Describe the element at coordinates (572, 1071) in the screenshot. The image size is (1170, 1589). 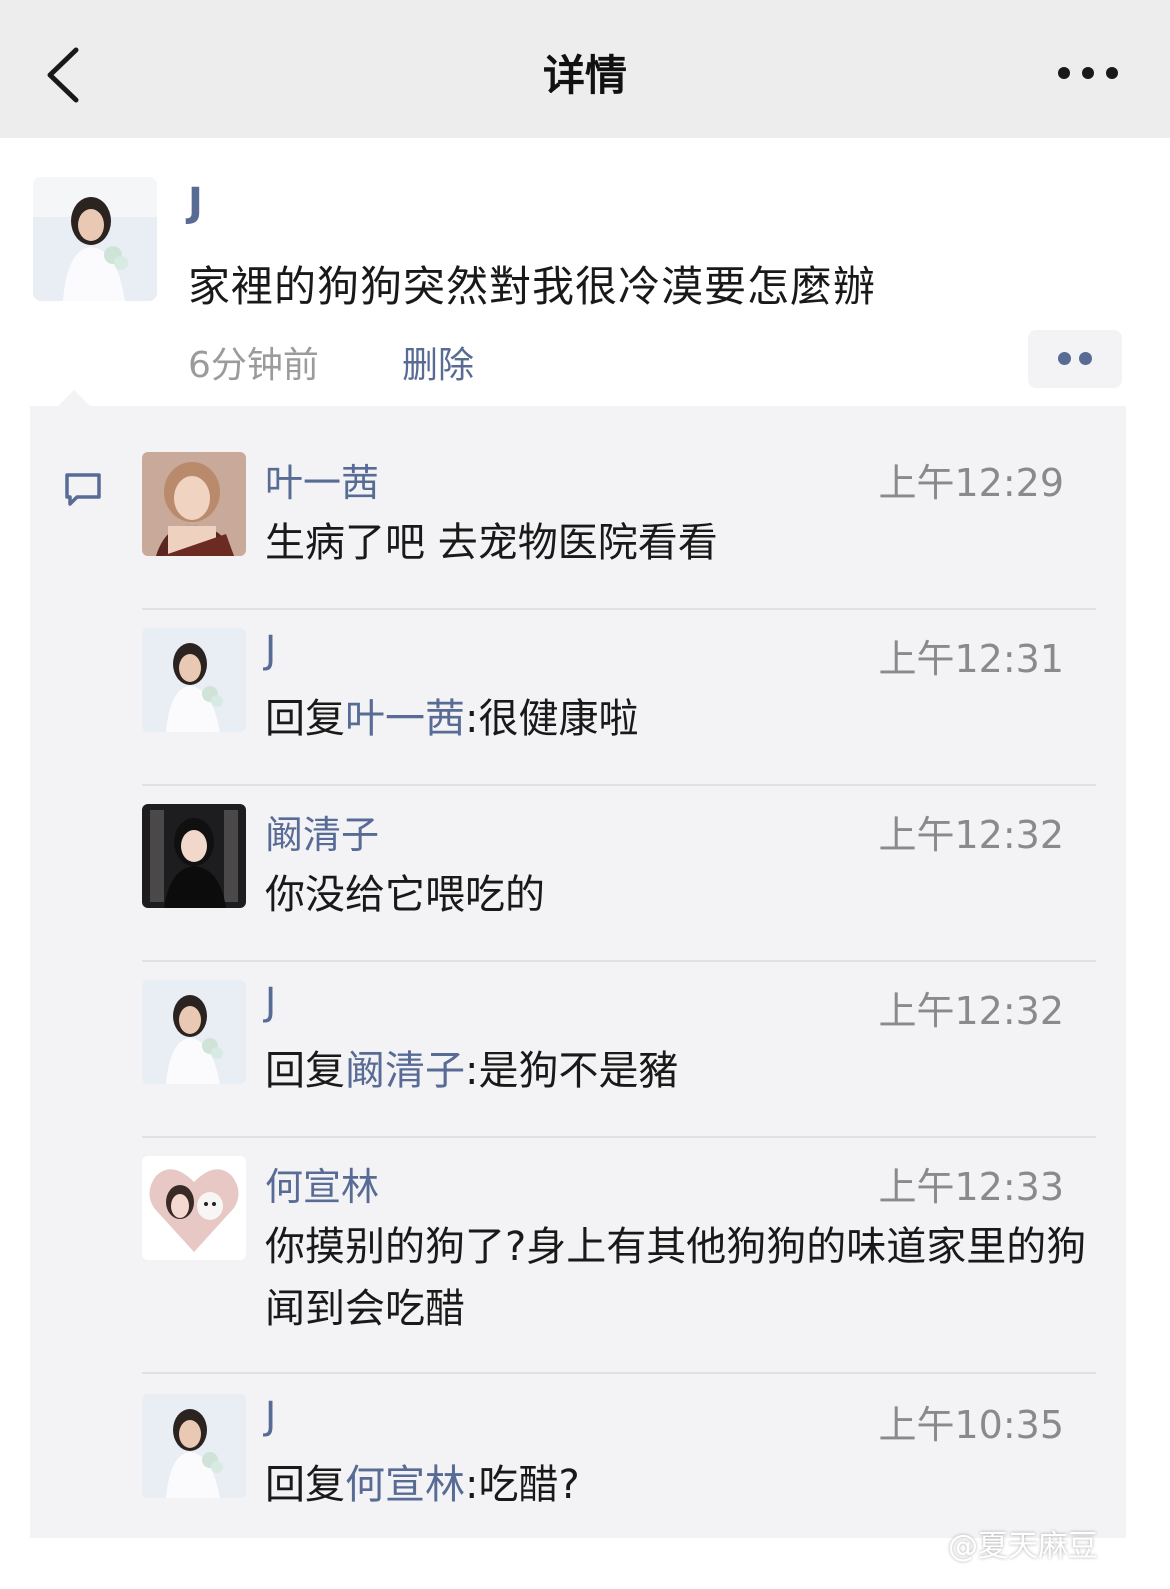
I see `reply-body: :是狗不是豬` at that location.